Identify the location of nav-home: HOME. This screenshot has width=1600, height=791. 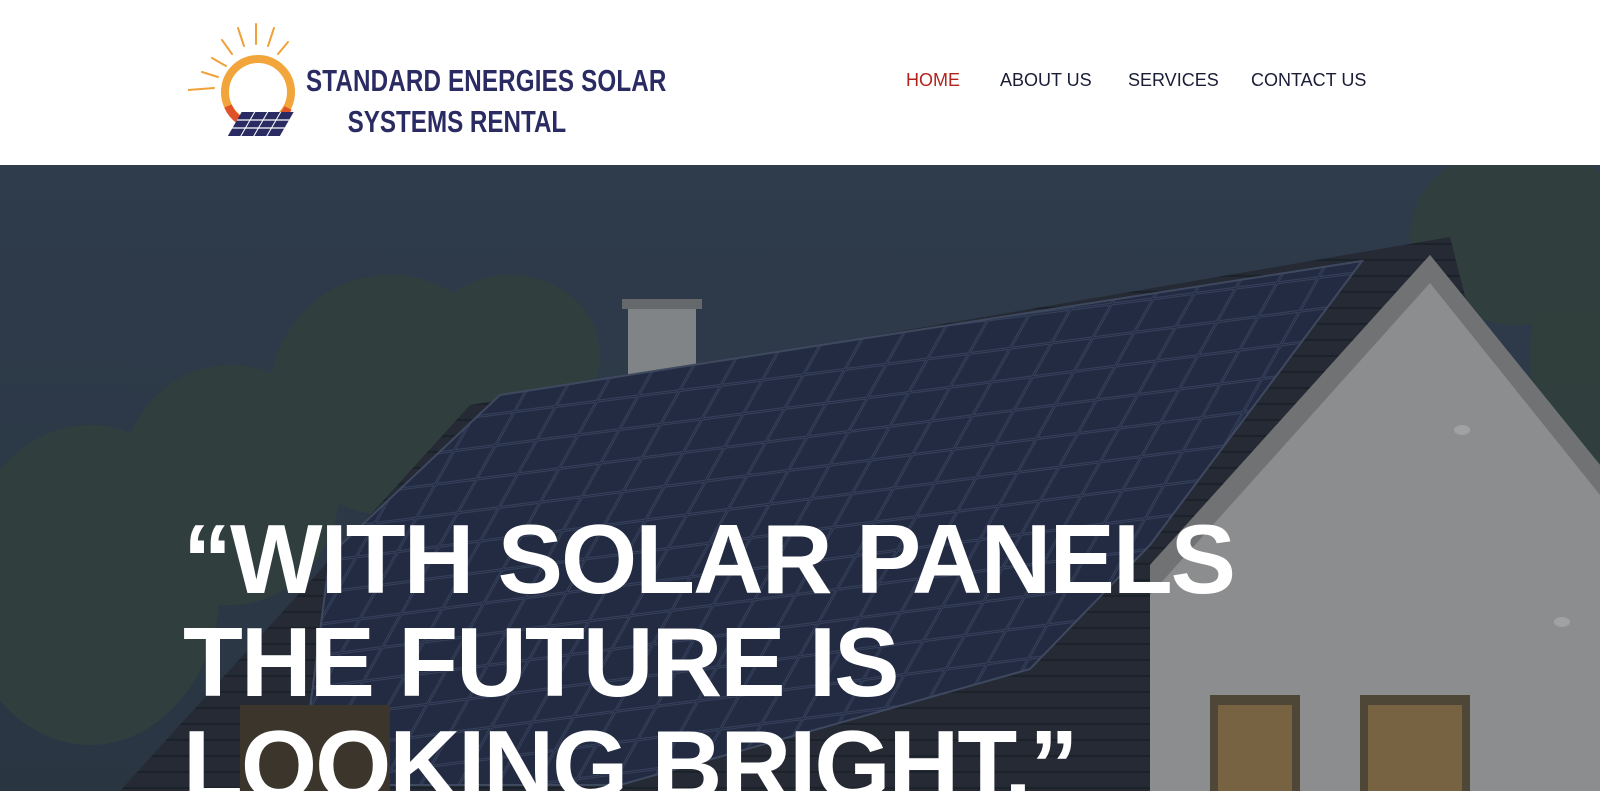
(933, 80).